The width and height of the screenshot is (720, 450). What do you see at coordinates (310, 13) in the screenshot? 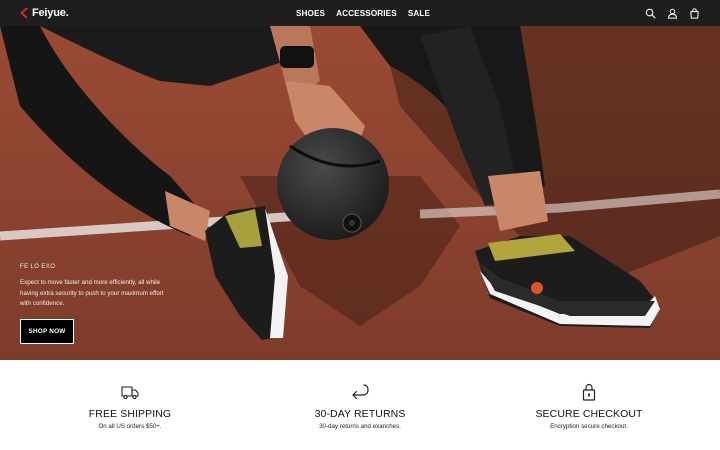
I see `nav-item-shoes: SHOES` at bounding box center [310, 13].